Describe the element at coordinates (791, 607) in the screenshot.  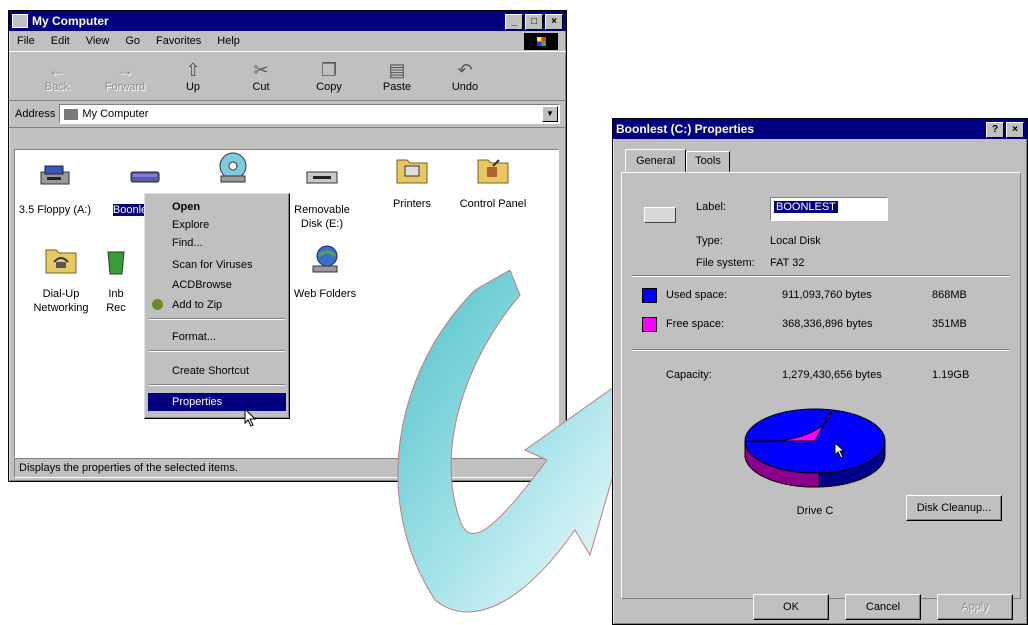
I see `ok-button: OK` at that location.